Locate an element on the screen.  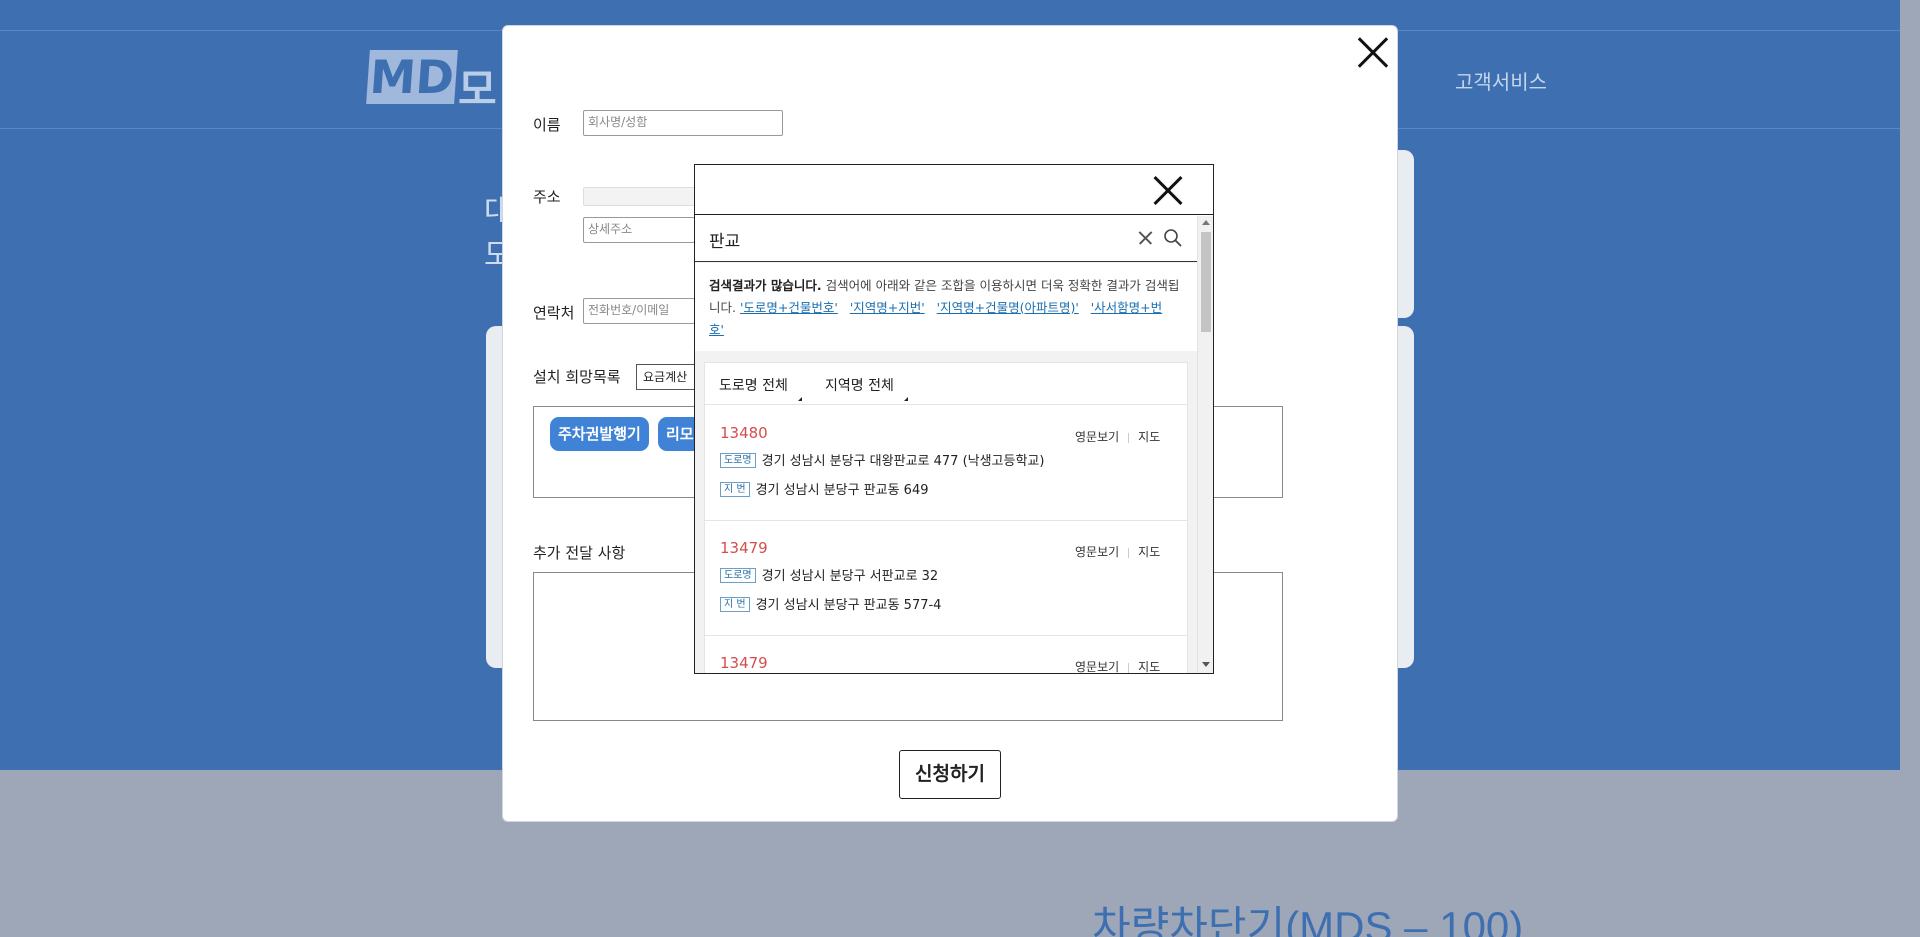
address-input is located at coordinates (639, 196).